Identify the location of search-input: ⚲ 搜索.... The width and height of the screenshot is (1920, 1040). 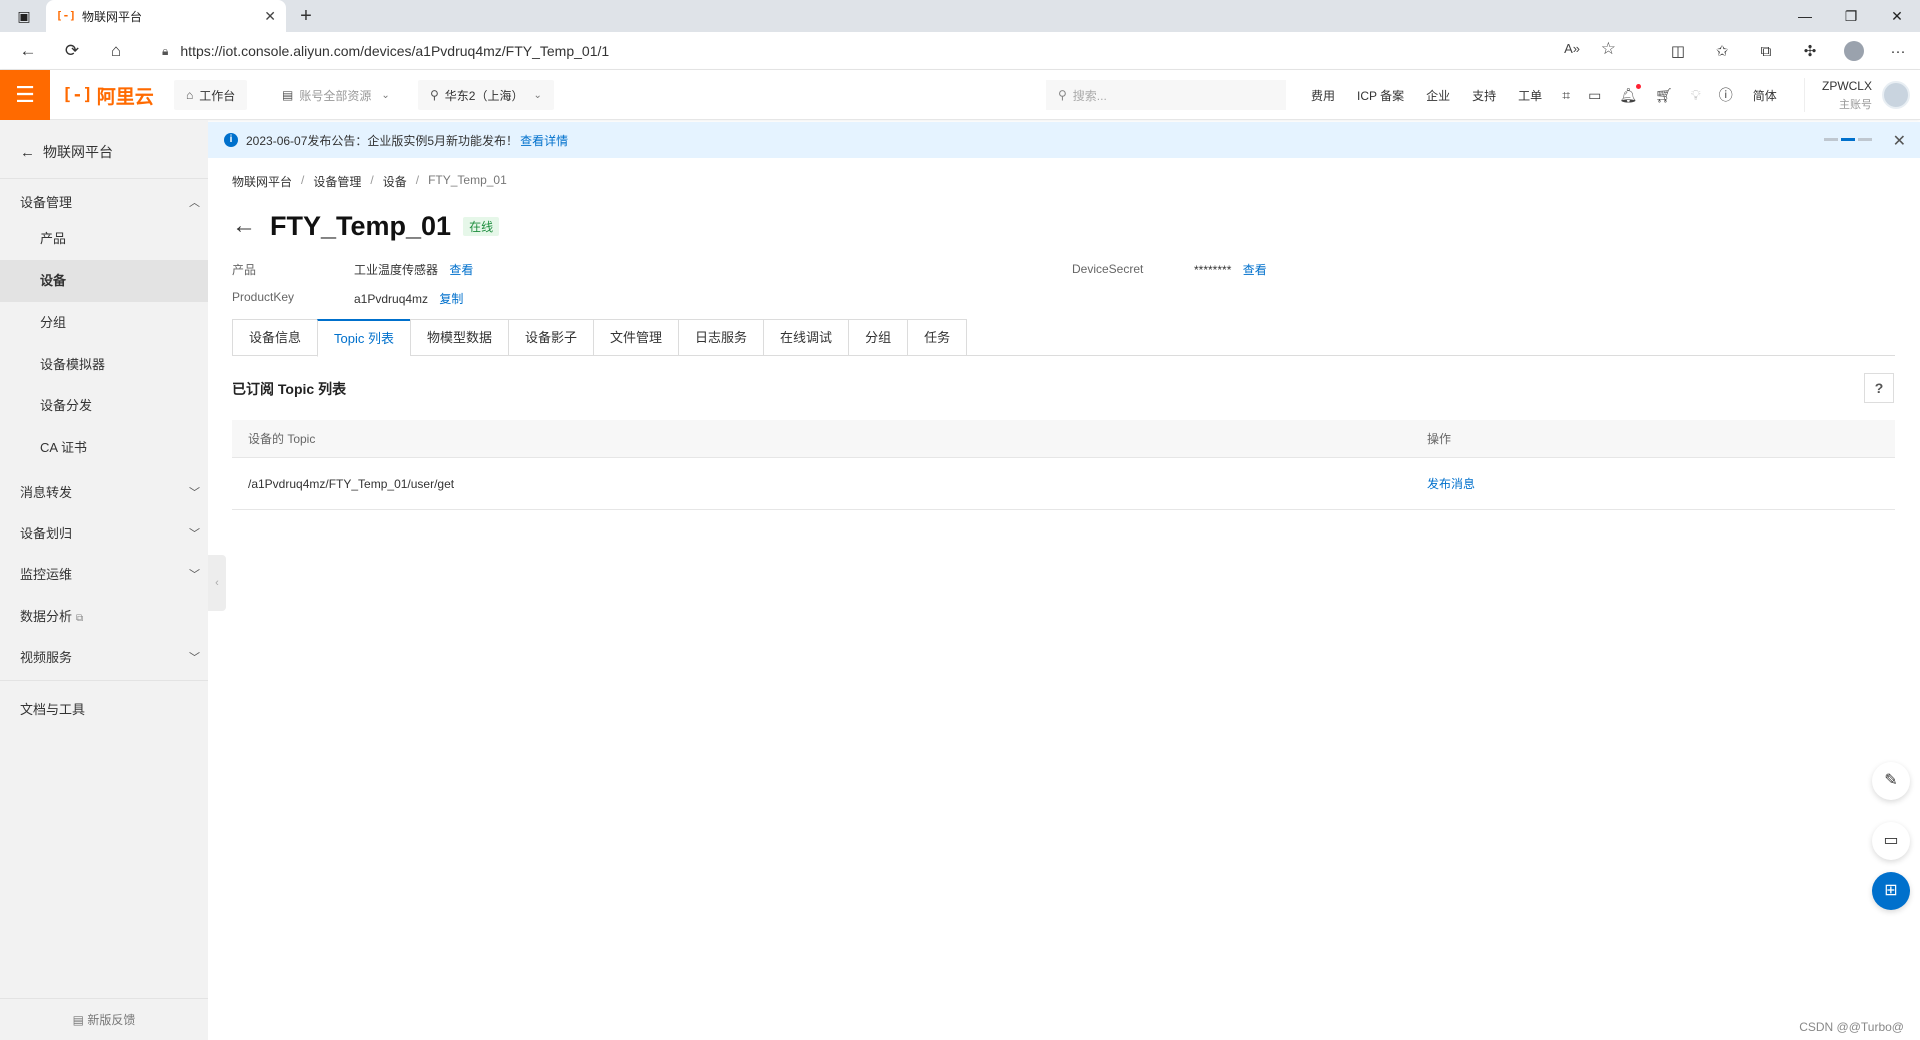
(1166, 95).